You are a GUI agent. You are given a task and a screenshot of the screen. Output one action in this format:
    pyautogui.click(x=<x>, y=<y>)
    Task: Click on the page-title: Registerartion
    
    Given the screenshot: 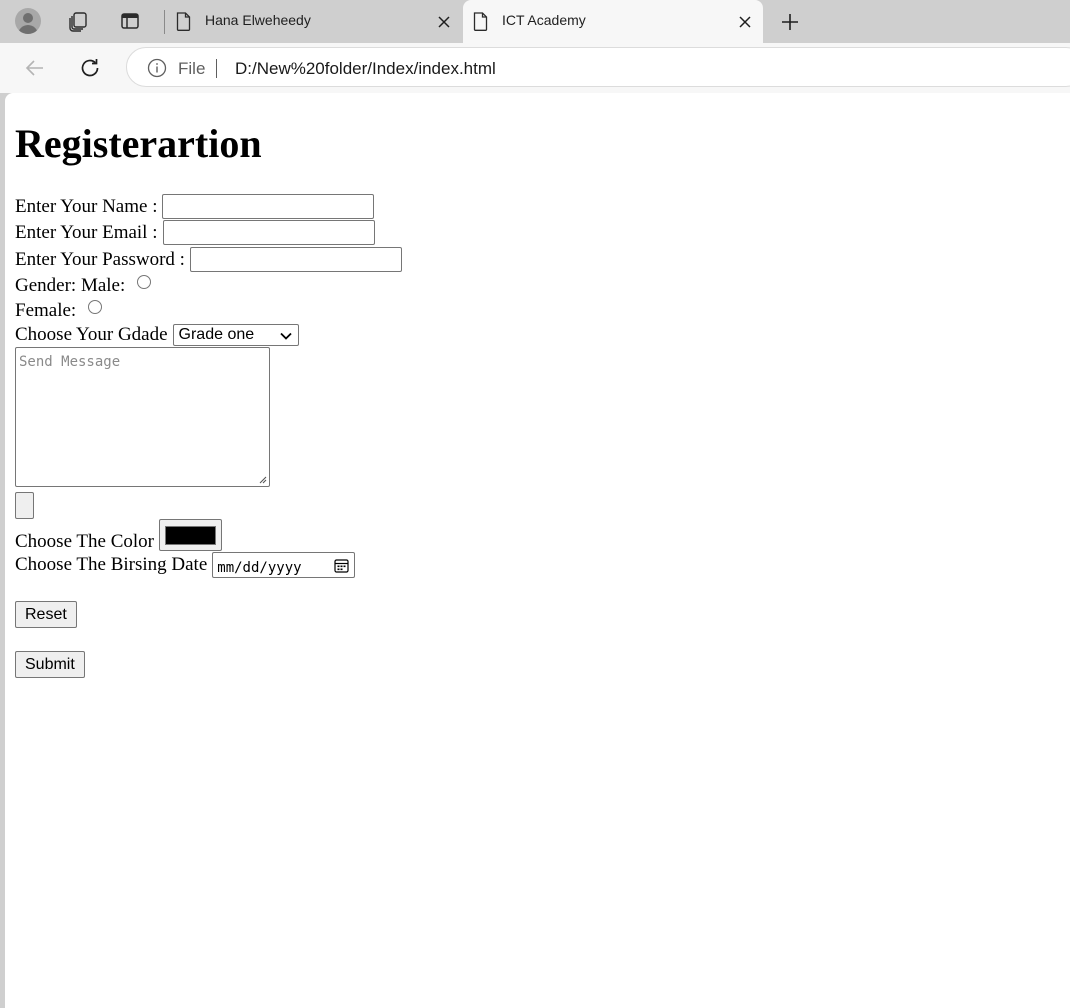 What is the action you would take?
    pyautogui.click(x=138, y=143)
    